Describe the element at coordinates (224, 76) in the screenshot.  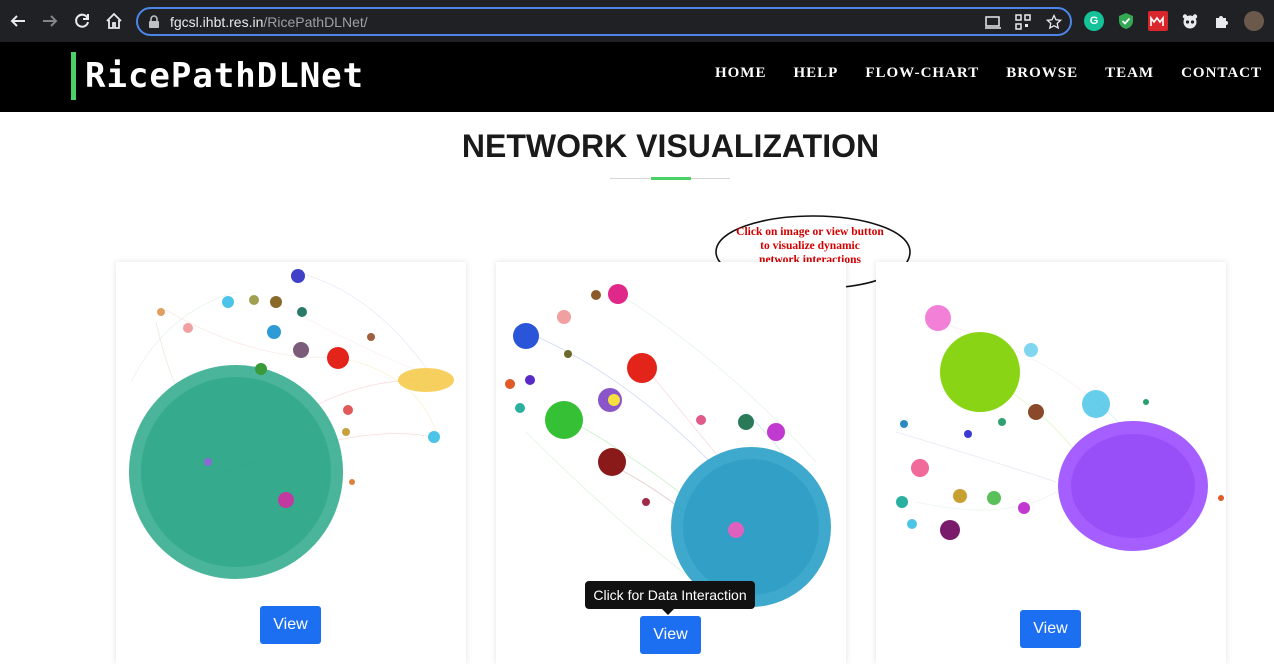
I see `site-logo: RicePathDLNet` at that location.